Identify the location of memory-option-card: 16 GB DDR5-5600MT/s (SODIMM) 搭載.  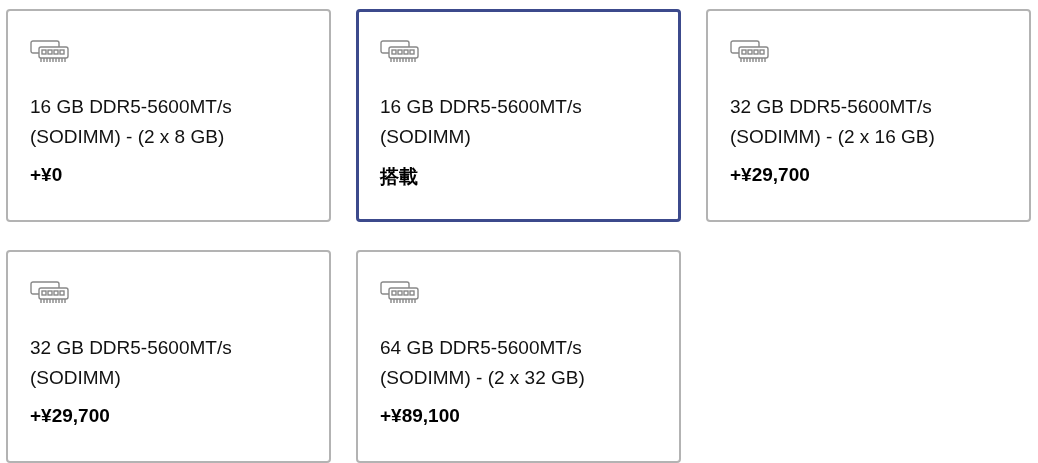
(518, 115).